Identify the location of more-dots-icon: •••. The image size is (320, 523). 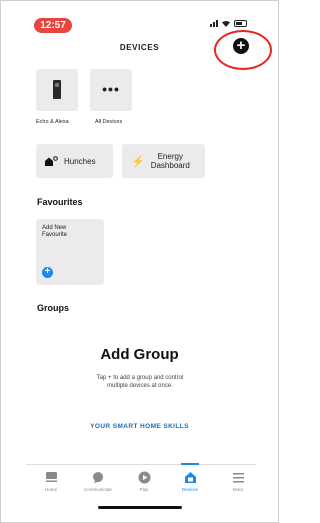
(111, 89).